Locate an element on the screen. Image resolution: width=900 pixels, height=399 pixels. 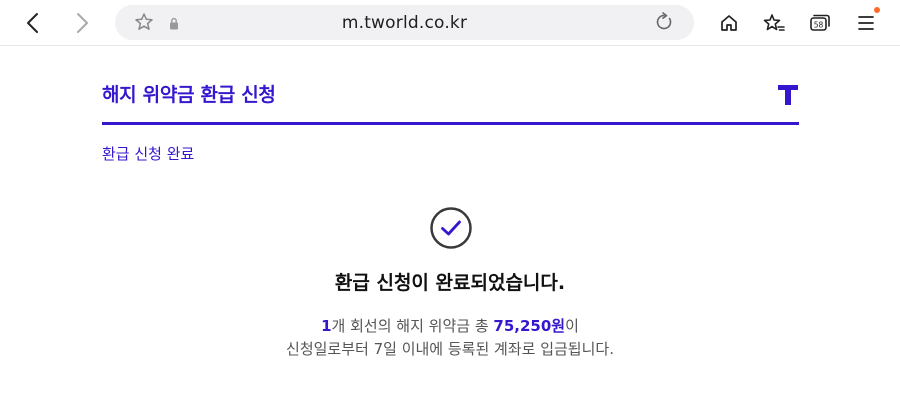
browser-toolbar: m.tworld.co.kr 58 is located at coordinates (450, 23).